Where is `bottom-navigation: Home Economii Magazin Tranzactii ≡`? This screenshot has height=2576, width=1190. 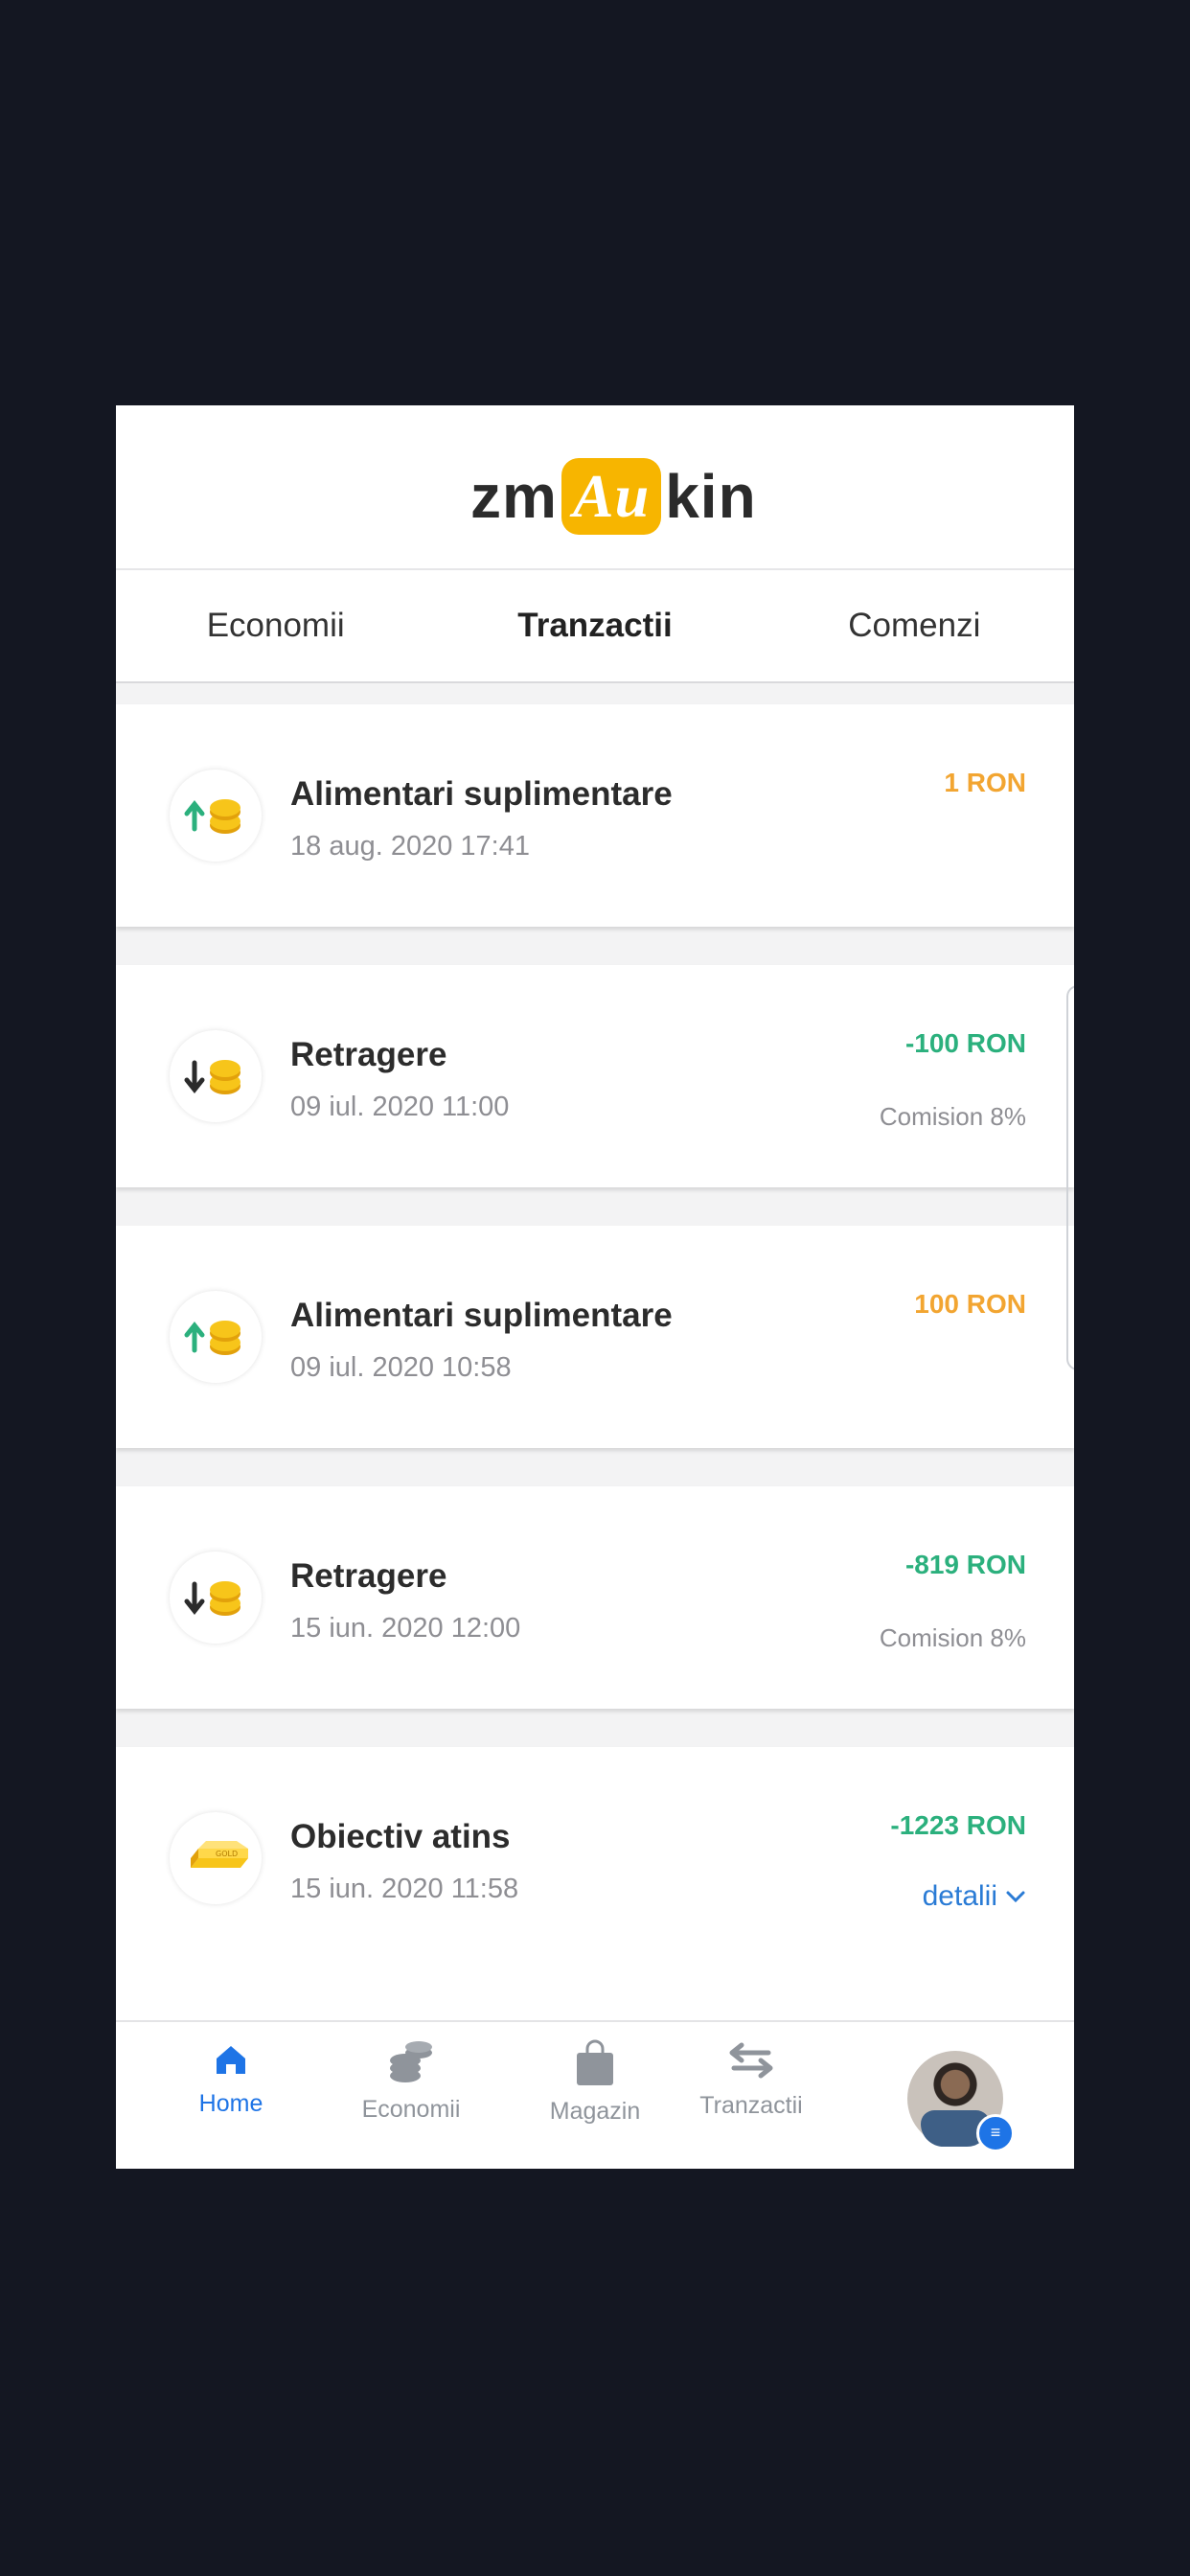 bottom-navigation: Home Economii Magazin Tranzactii ≡ is located at coordinates (595, 2094).